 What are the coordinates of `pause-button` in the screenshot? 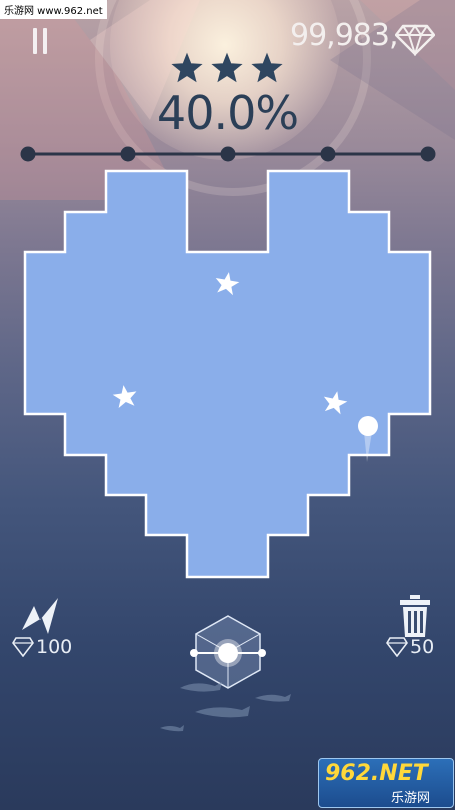 It's located at (41, 41).